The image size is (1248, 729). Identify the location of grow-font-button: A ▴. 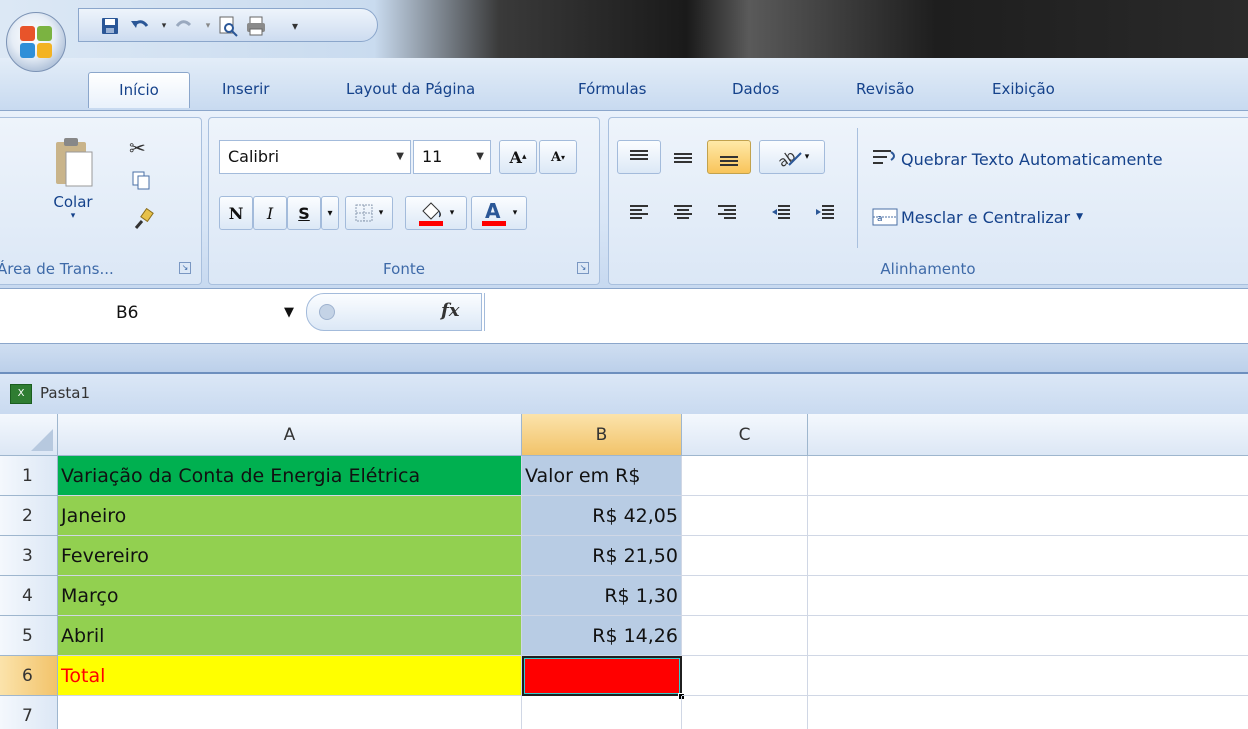
(518, 157).